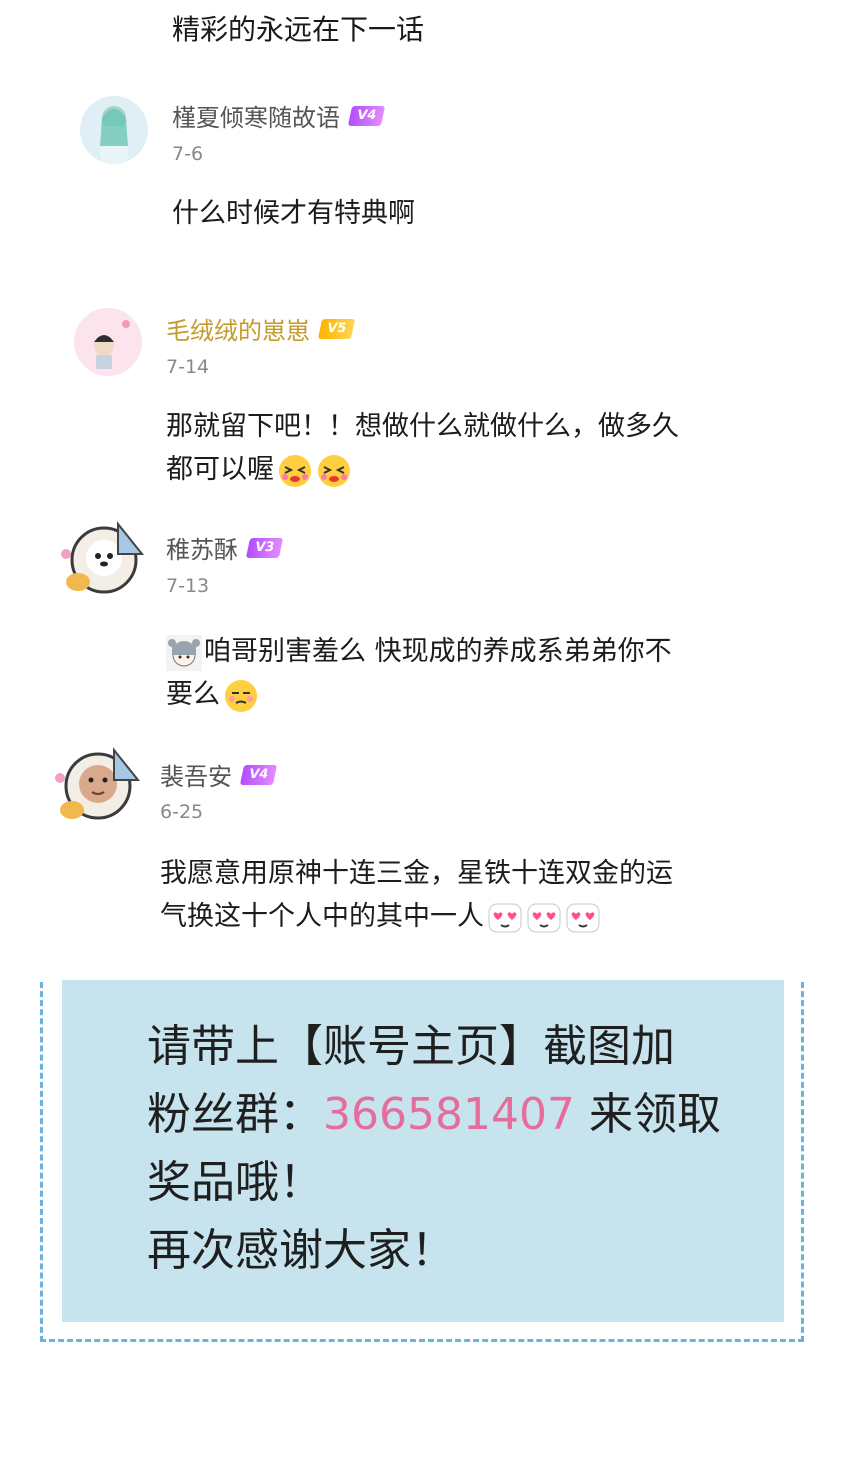 The image size is (850, 1471). Describe the element at coordinates (184, 652) in the screenshot. I see `character-sticker-emoji` at that location.